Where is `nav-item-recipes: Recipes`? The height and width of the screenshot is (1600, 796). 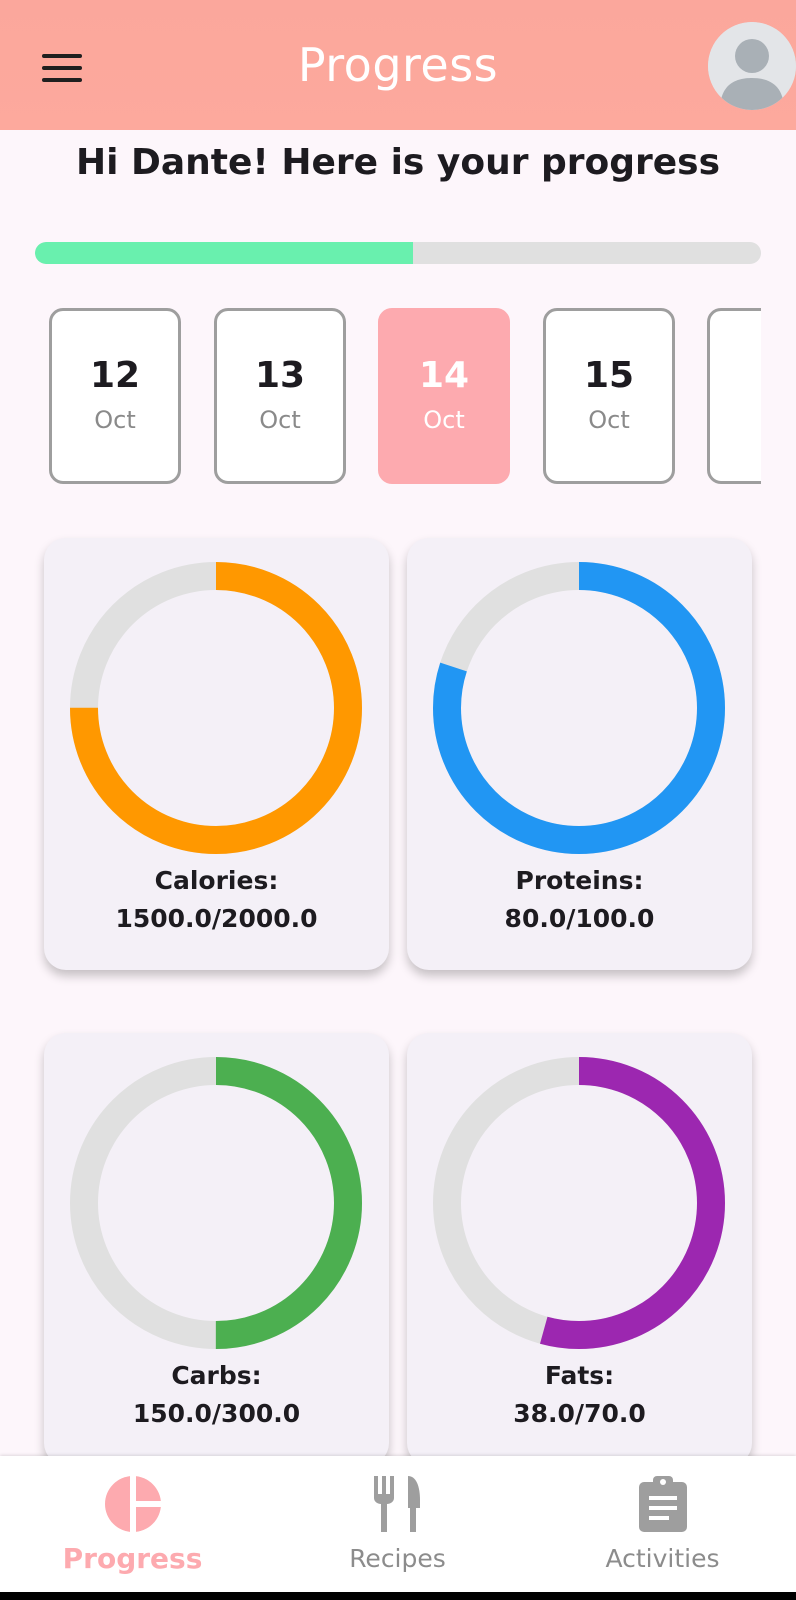 nav-item-recipes: Recipes is located at coordinates (397, 1524).